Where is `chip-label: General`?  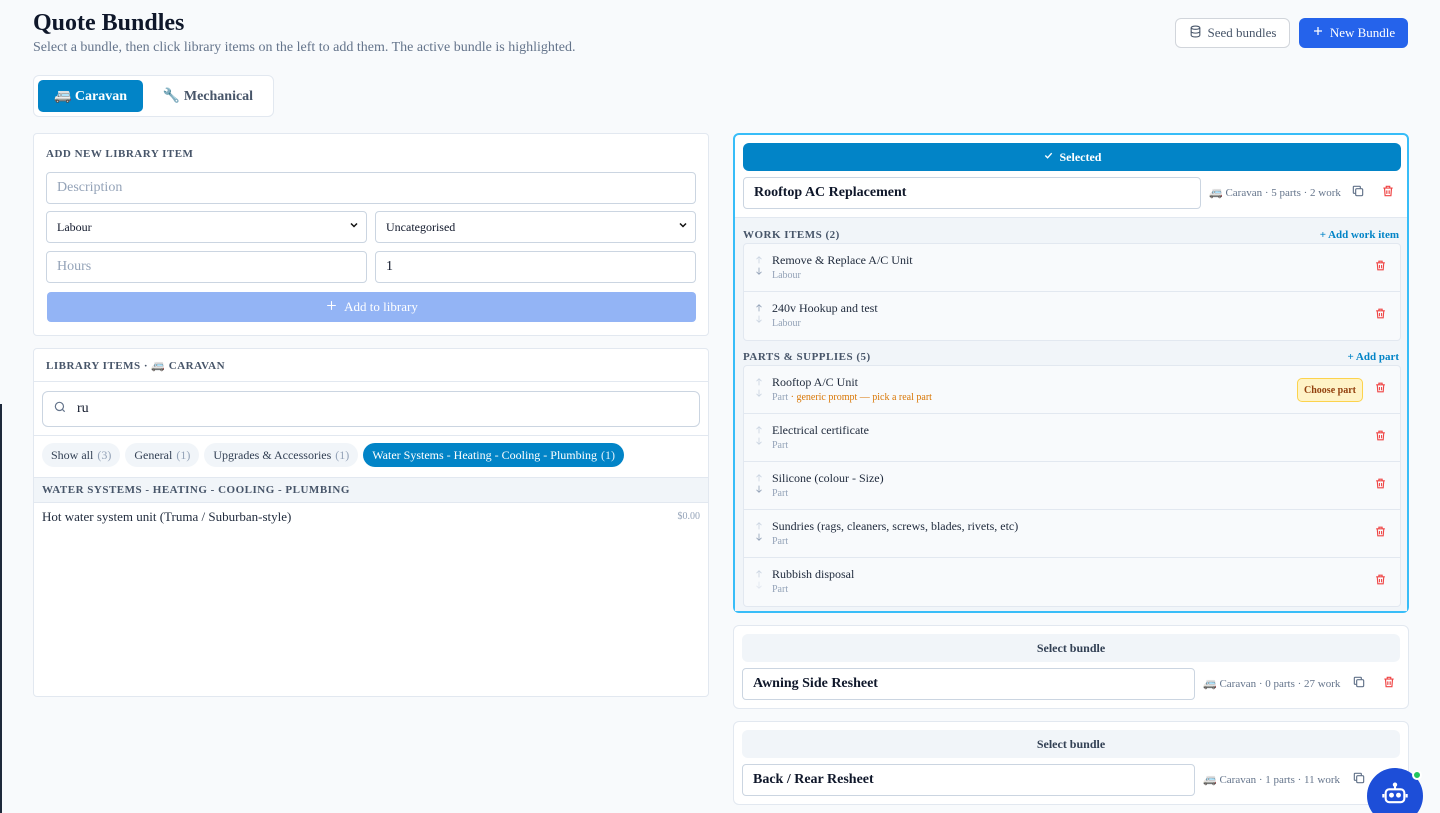 chip-label: General is located at coordinates (153, 454).